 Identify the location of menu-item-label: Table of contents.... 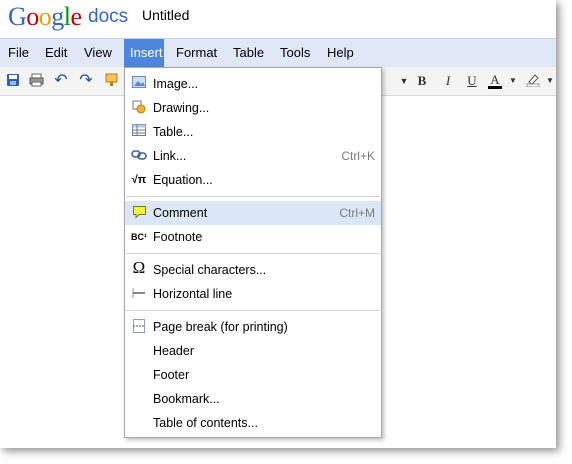
(205, 423).